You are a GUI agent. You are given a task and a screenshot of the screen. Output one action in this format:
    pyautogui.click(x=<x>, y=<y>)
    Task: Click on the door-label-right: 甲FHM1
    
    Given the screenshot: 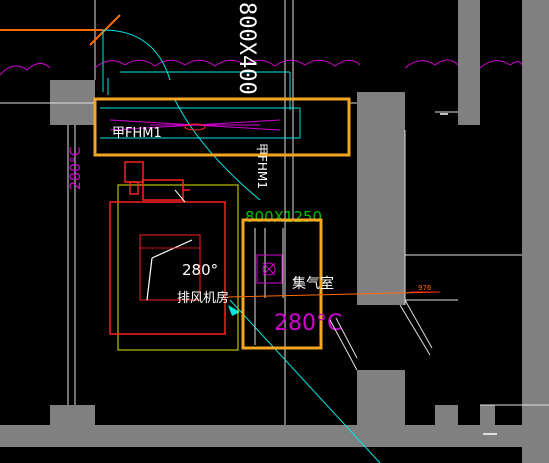 What is the action you would take?
    pyautogui.click(x=262, y=166)
    